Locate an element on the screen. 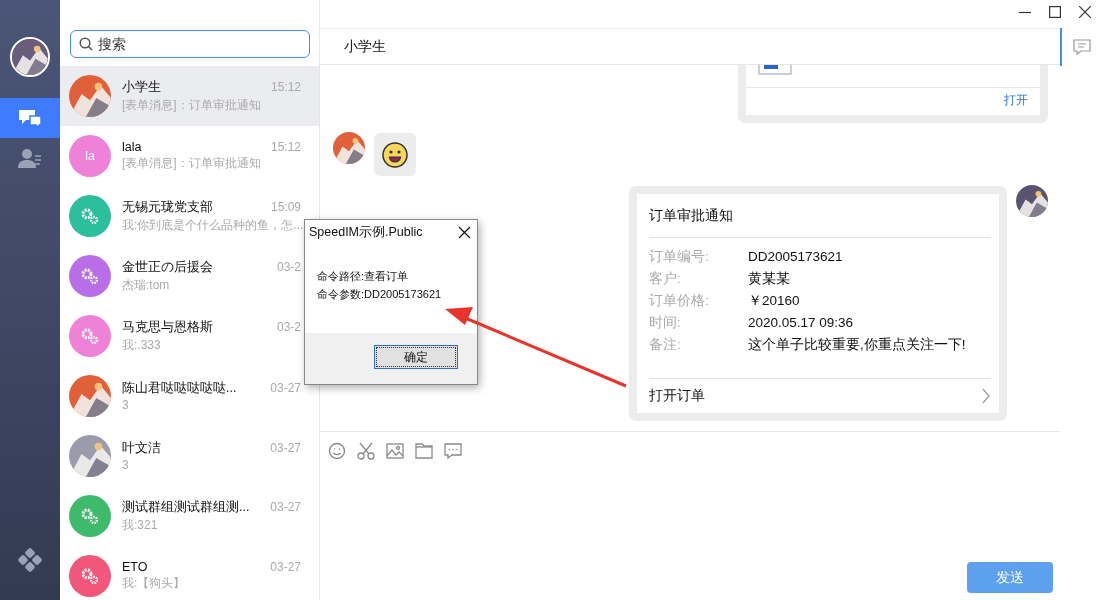  card-title: 订单审批通知 is located at coordinates (820, 216).